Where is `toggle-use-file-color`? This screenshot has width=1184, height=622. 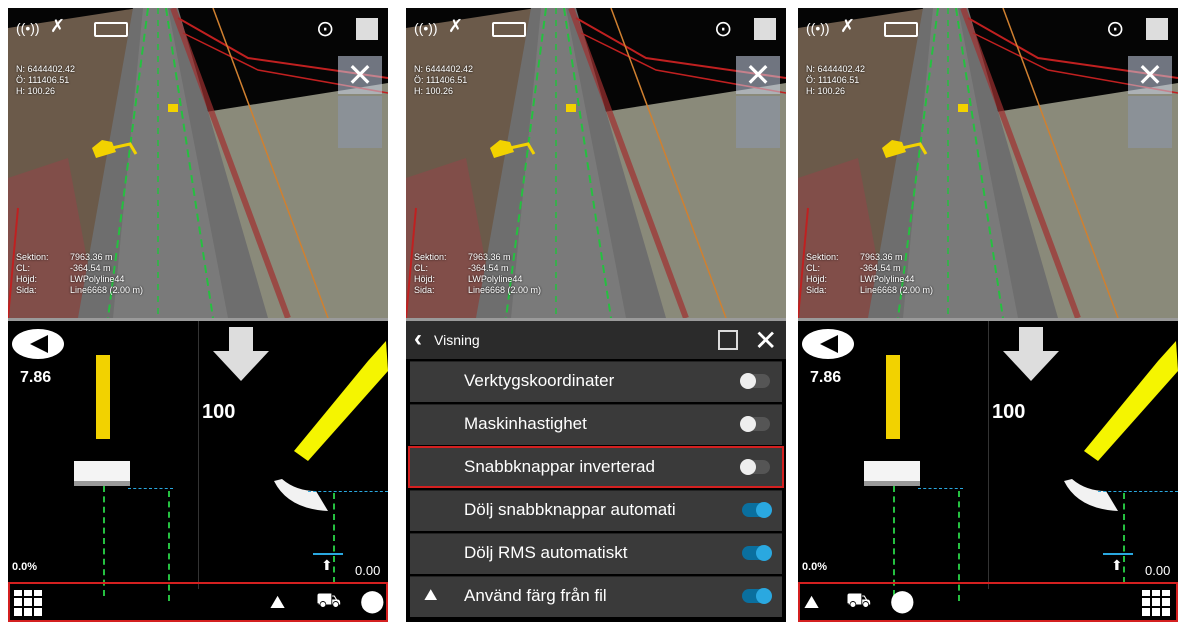 toggle-use-file-color is located at coordinates (757, 596).